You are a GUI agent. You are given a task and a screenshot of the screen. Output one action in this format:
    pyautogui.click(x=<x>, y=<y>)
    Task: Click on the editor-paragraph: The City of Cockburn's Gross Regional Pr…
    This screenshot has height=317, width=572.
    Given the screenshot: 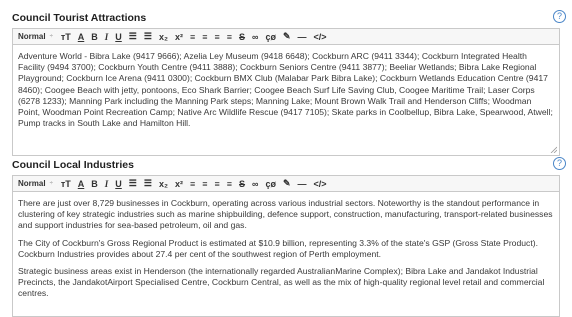 What is the action you would take?
    pyautogui.click(x=278, y=248)
    